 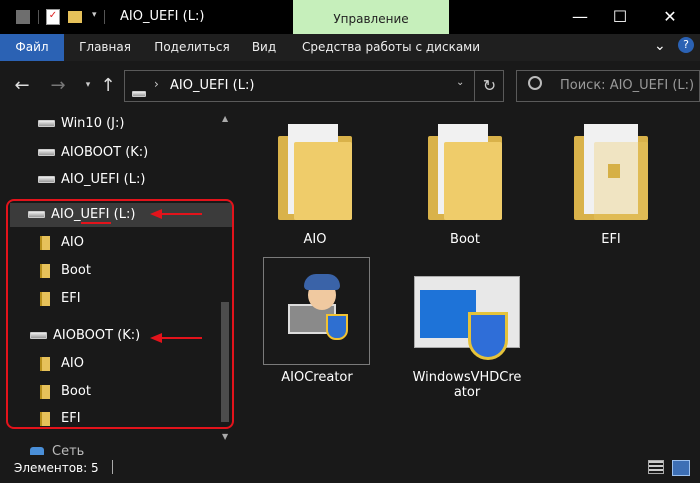 I want to click on manage-context-tab: Управление, so click(x=371, y=17).